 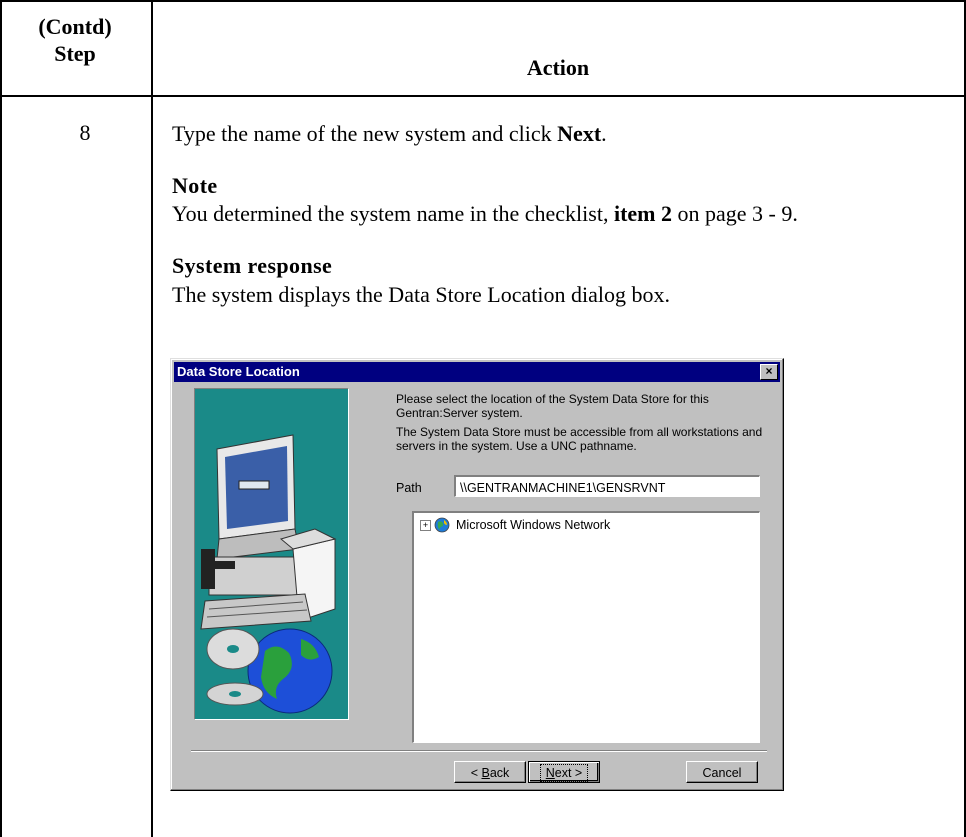 What do you see at coordinates (483, 96) in the screenshot?
I see `header-divider` at bounding box center [483, 96].